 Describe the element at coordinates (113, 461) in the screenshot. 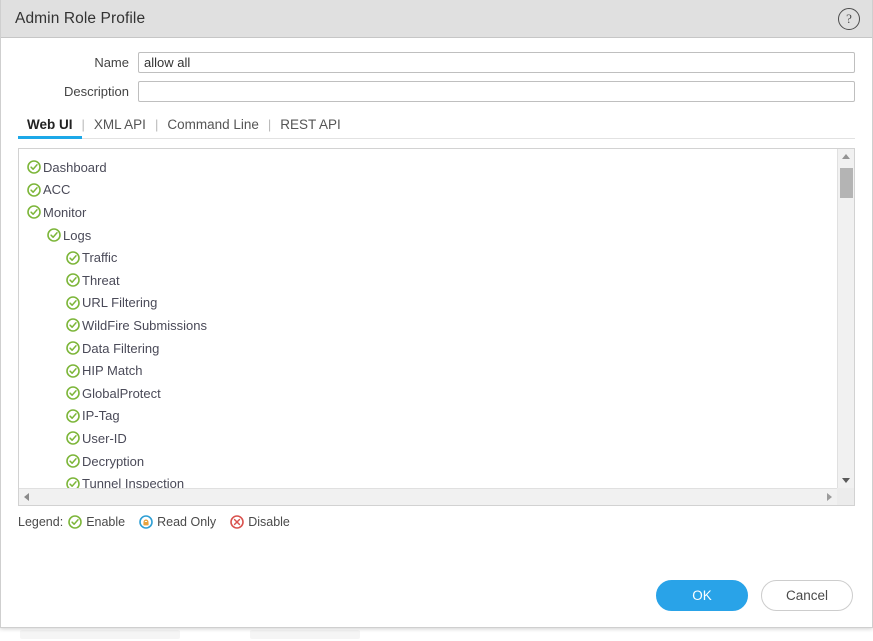

I see `tree-item-label: Decryption` at that location.